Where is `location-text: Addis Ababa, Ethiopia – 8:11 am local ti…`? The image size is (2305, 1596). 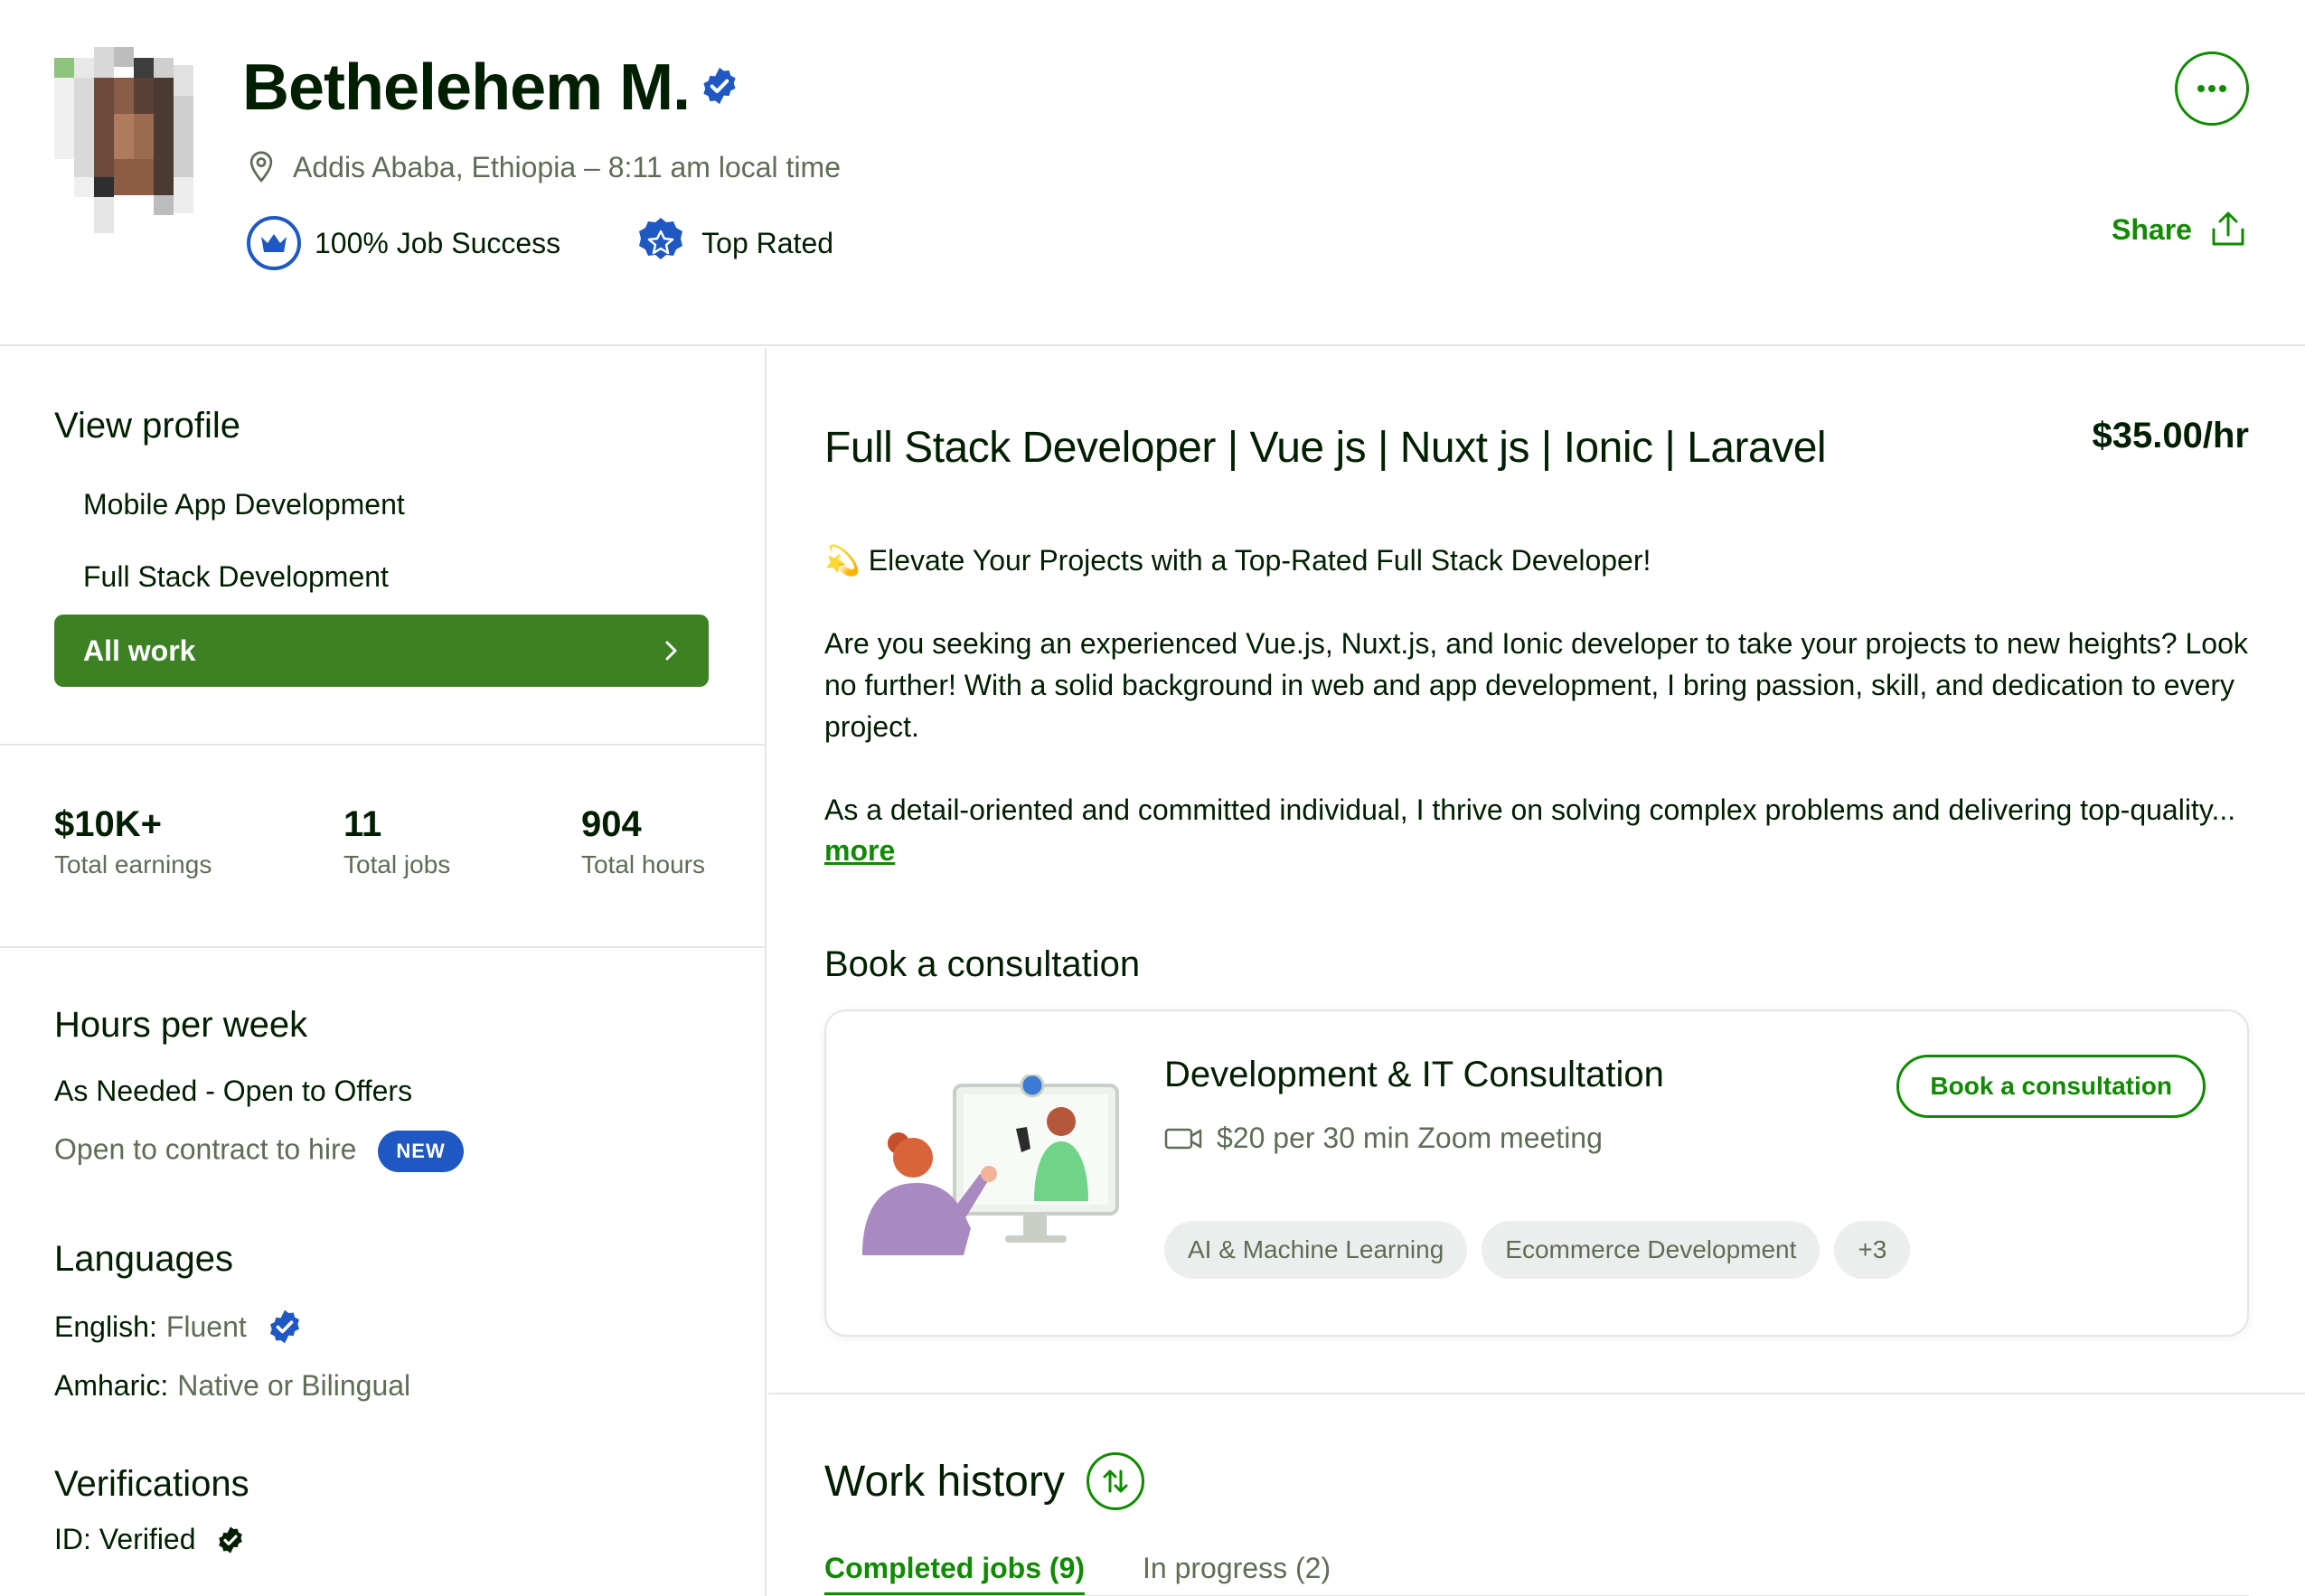
location-text: Addis Ababa, Ethiopia – 8:11 am local ti… is located at coordinates (567, 166).